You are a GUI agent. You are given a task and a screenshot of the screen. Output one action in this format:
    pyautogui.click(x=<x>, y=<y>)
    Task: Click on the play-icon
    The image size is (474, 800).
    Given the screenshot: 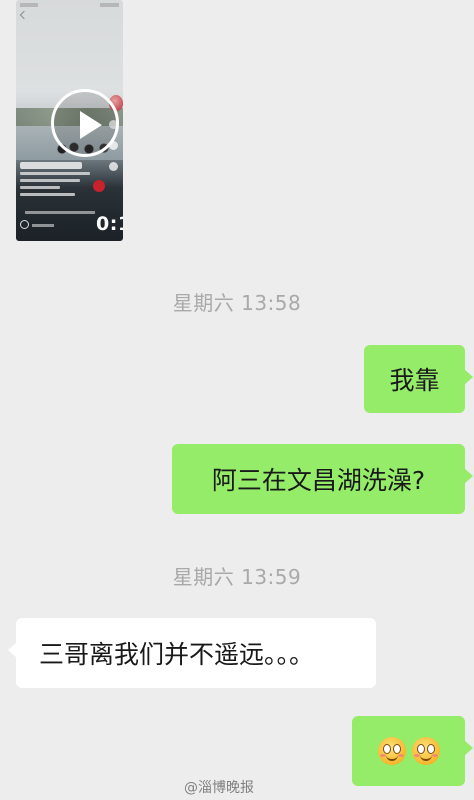 What is the action you would take?
    pyautogui.click(x=85, y=123)
    